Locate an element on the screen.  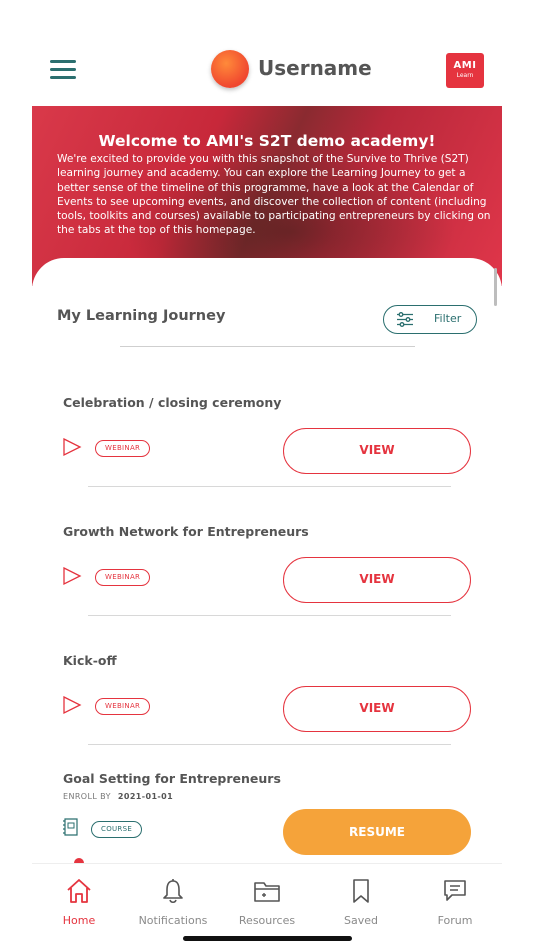
tab-label: Saved is located at coordinates (361, 920).